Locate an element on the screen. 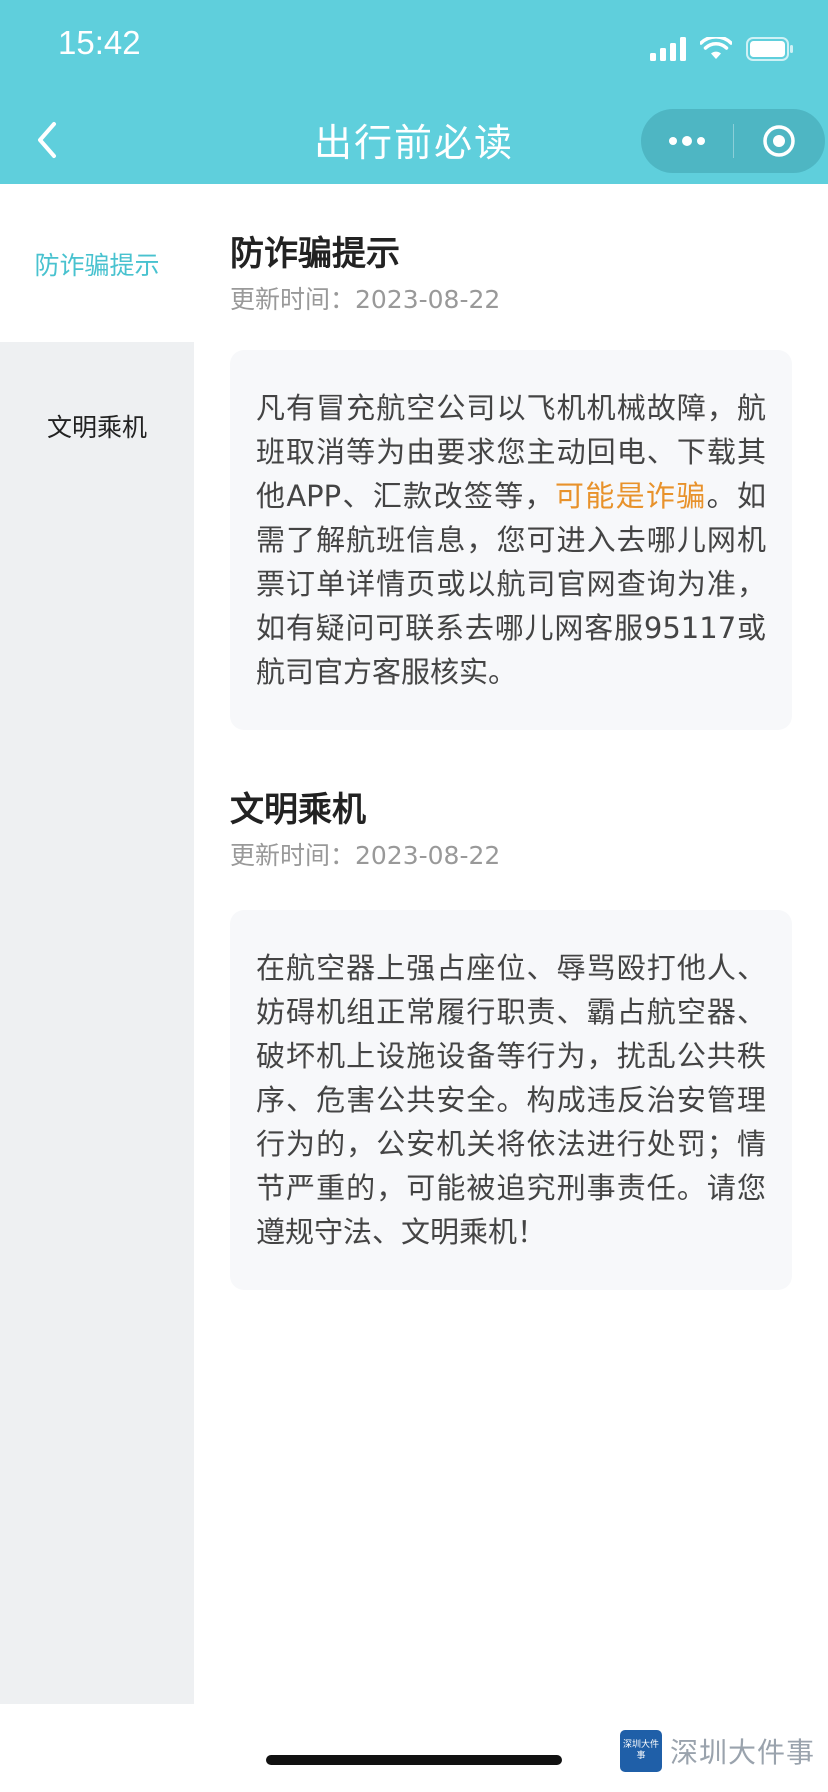  status-time: 15:42 is located at coordinates (99, 42).